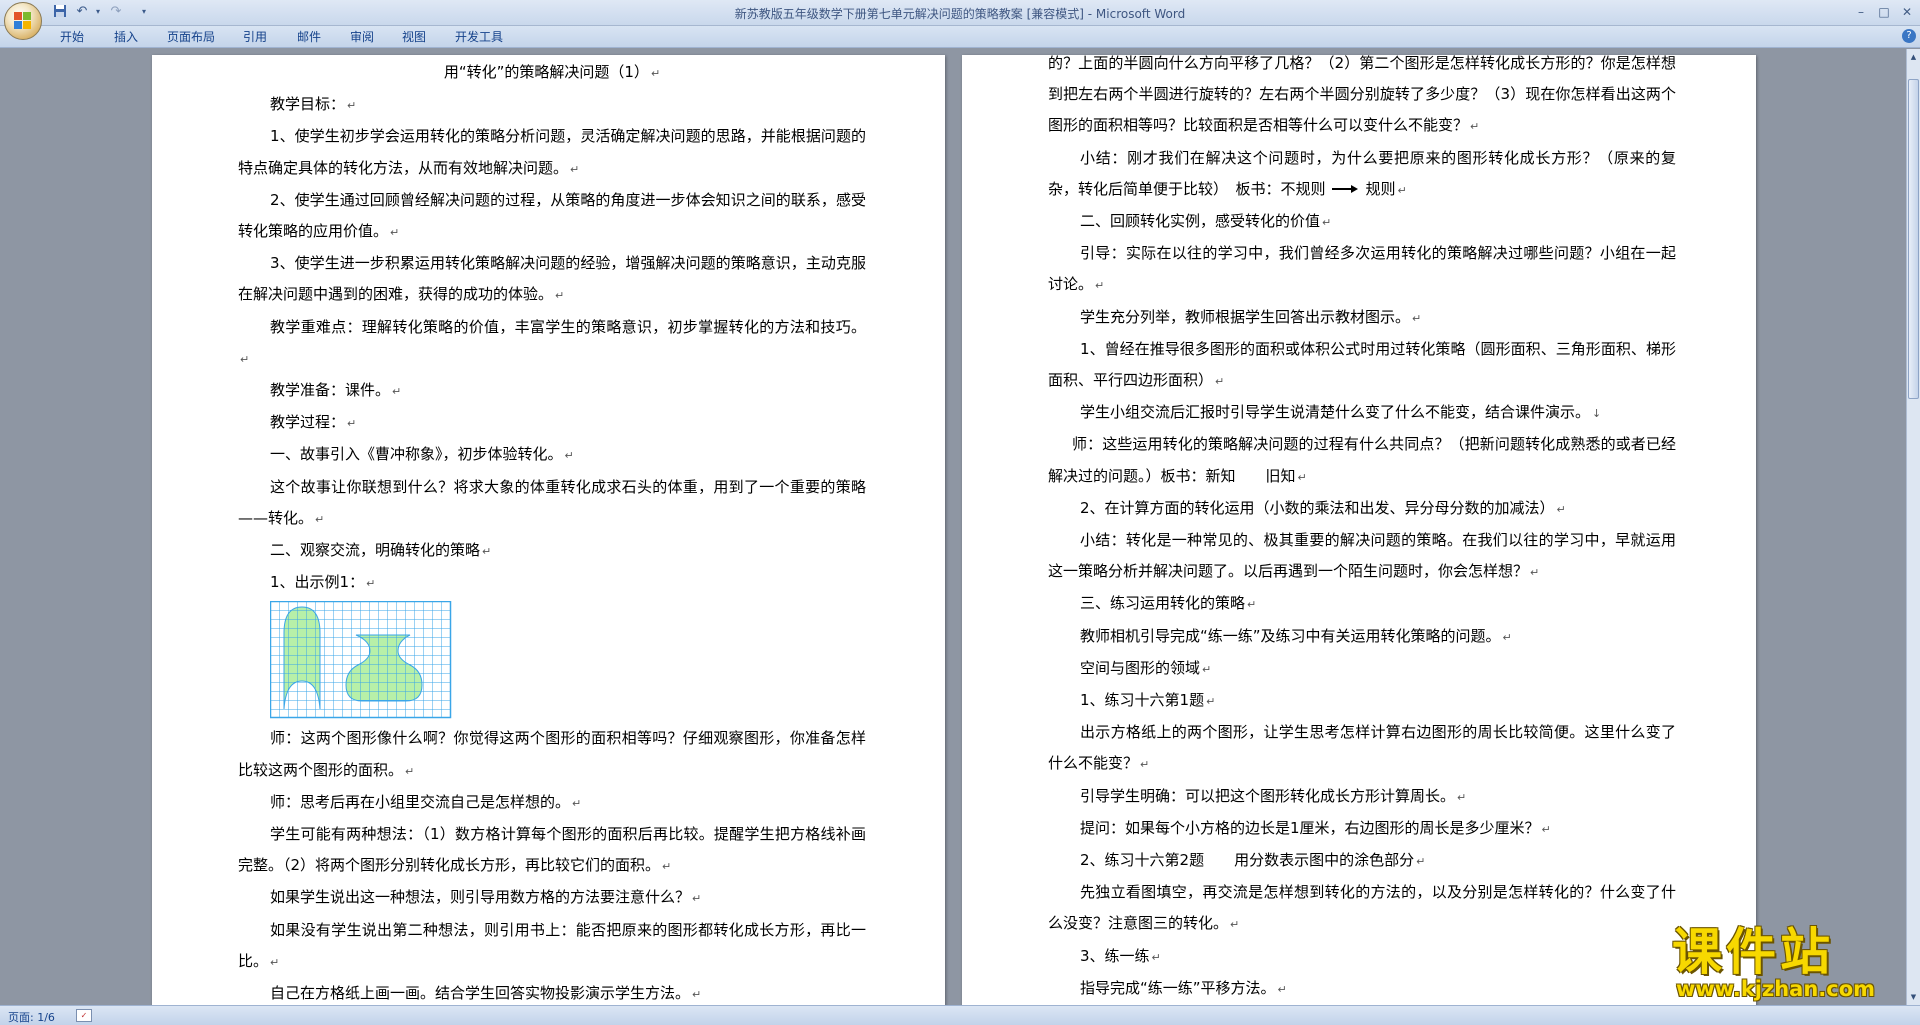 The width and height of the screenshot is (1920, 1025). Describe the element at coordinates (960, 1015) in the screenshot. I see `status-bar: 页面: 1/6 ✓` at that location.